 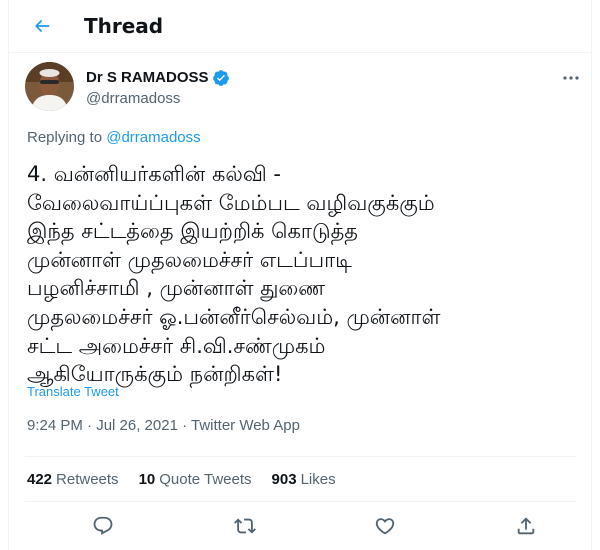 What do you see at coordinates (65, 137) in the screenshot?
I see `replying-prefix: Replying to` at bounding box center [65, 137].